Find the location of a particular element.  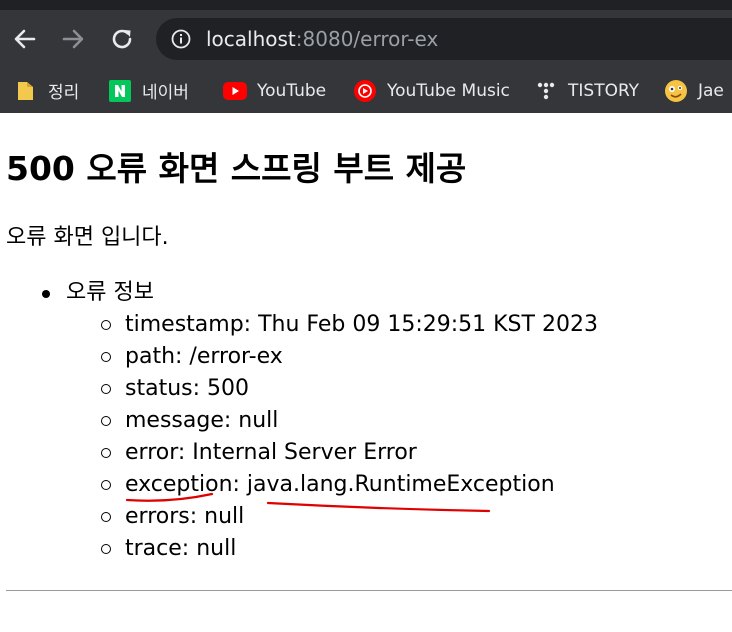

info-message: message: null is located at coordinates (202, 420).